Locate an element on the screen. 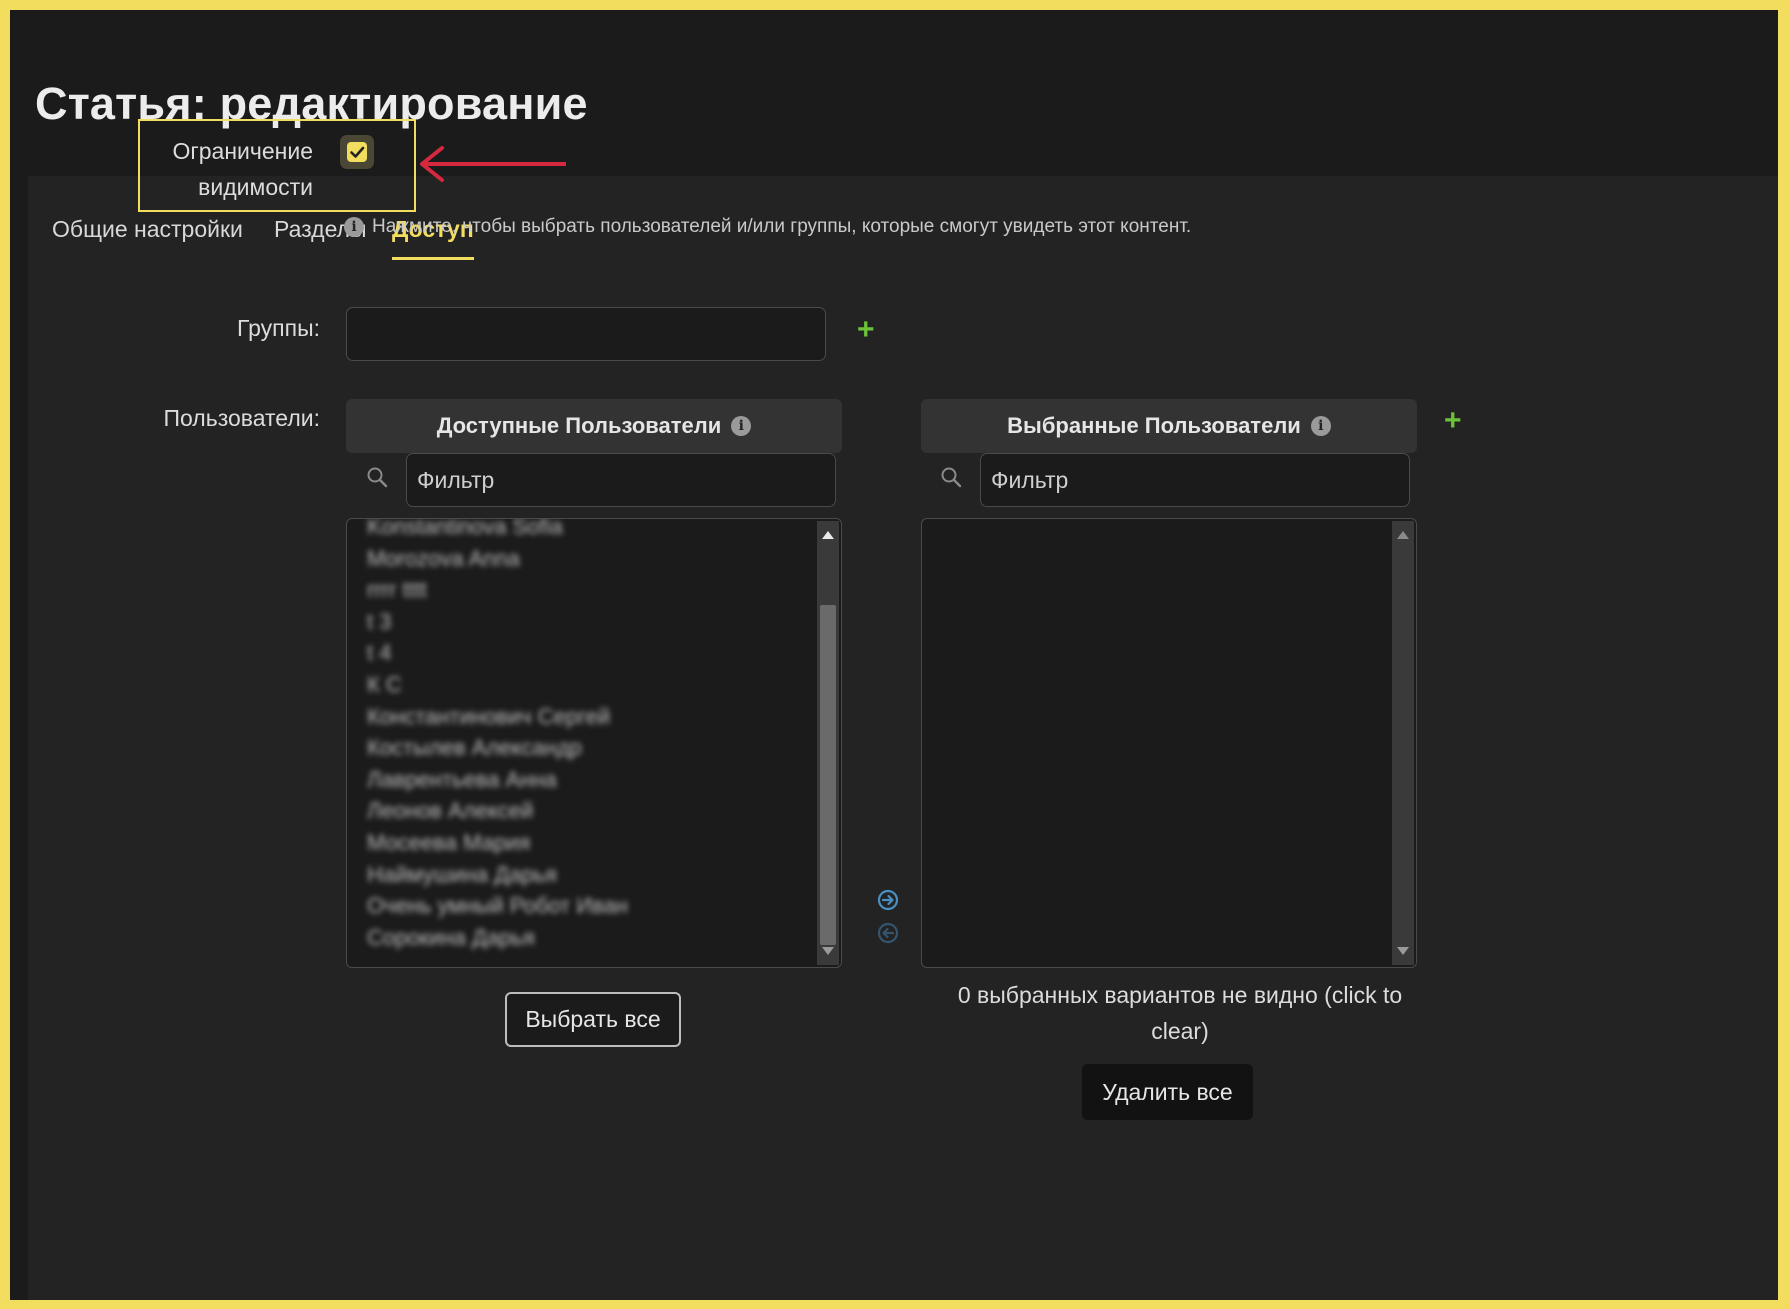  list-item: Konstantinova Sofia is located at coordinates (589, 531).